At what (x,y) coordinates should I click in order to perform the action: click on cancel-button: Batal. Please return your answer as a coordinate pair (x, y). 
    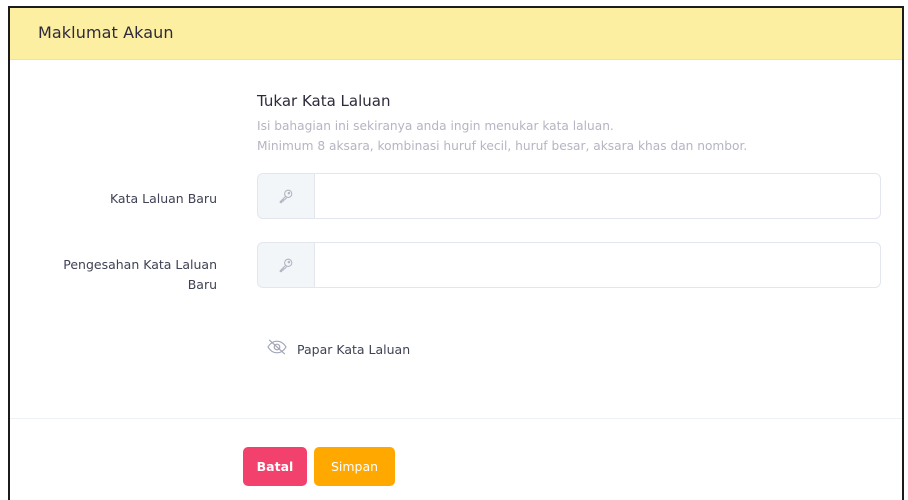
    Looking at the image, I should click on (275, 466).